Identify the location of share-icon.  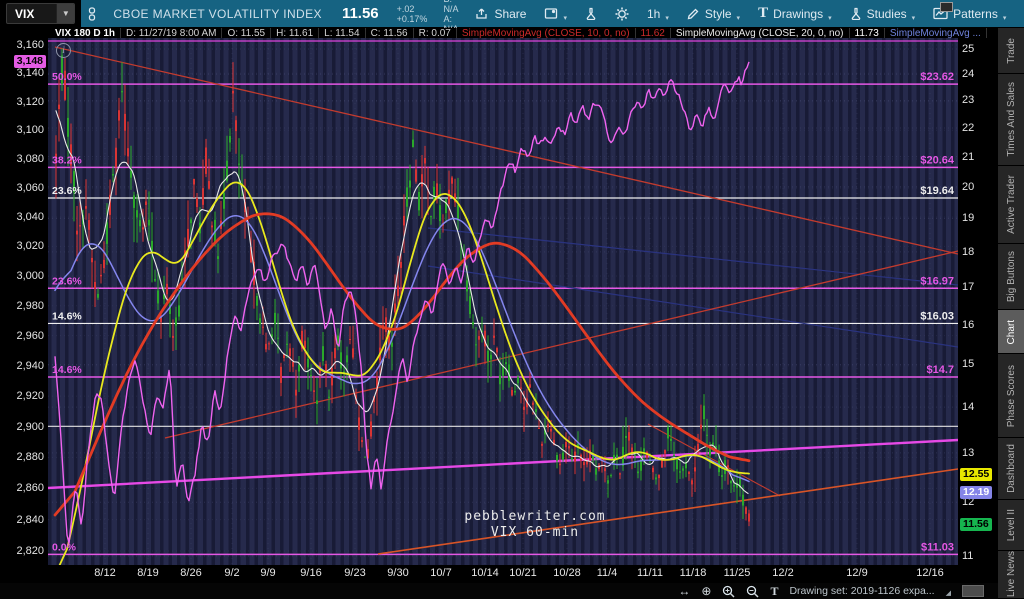
(482, 13).